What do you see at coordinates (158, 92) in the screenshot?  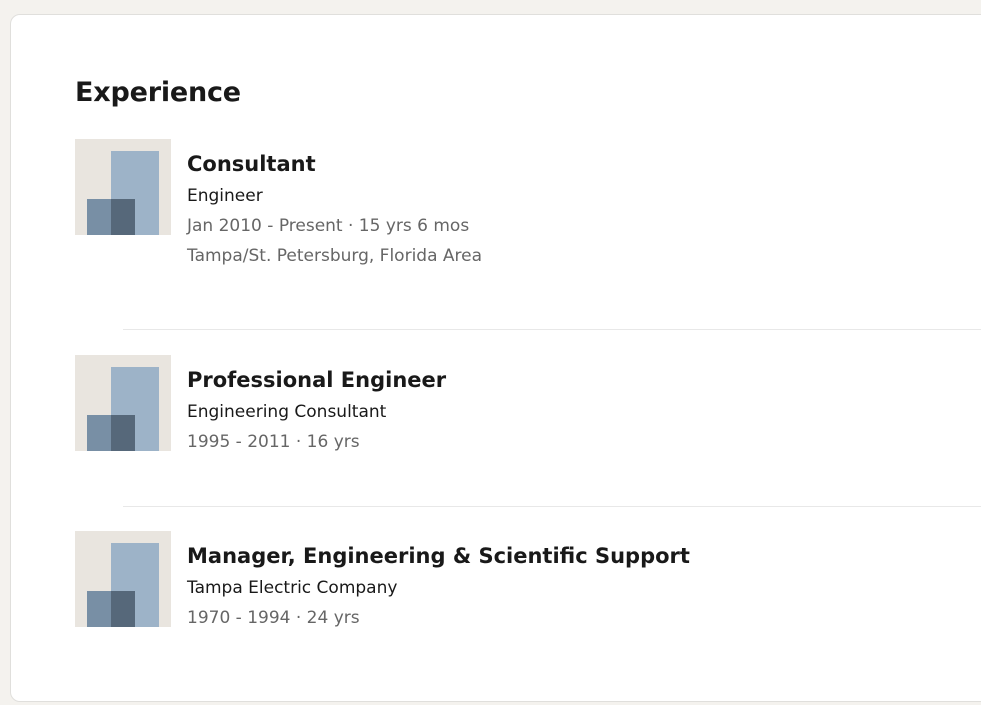 I see `section-title: Experience` at bounding box center [158, 92].